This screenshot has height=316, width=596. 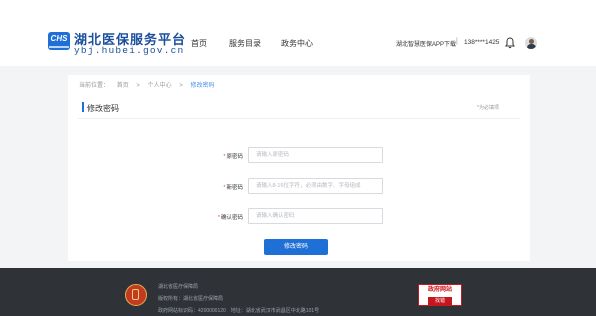 I want to click on breadcrumb-current: 修改密码, so click(x=202, y=86).